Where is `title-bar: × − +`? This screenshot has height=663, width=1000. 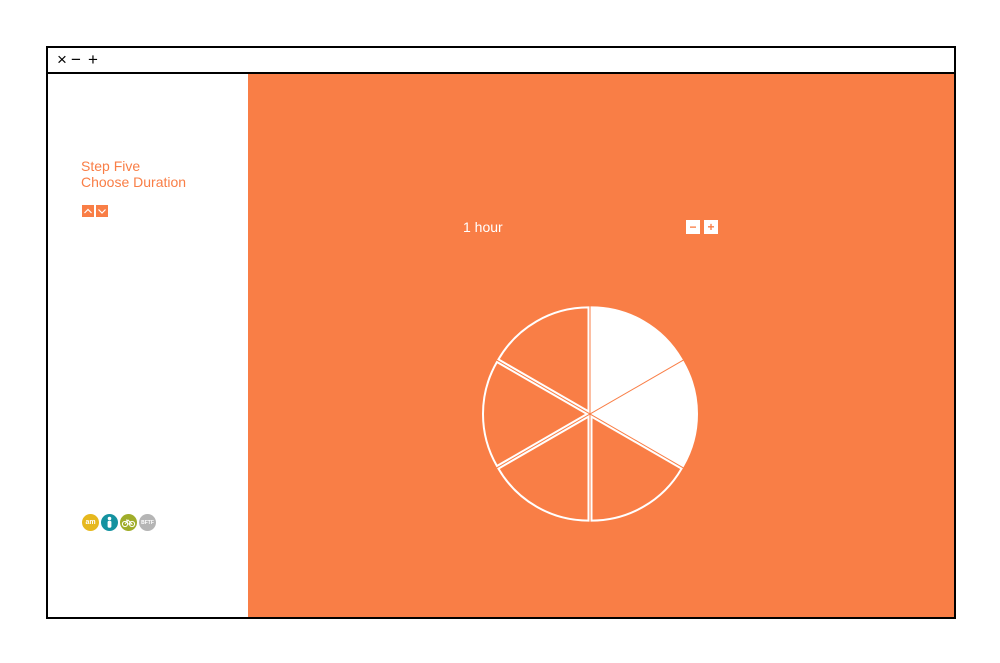 title-bar: × − + is located at coordinates (501, 61).